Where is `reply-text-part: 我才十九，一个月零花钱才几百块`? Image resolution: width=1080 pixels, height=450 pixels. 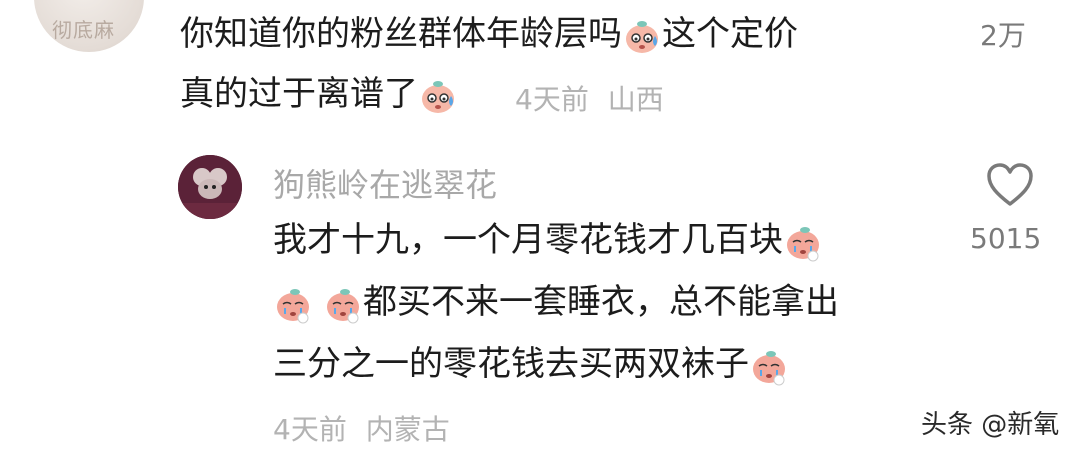
reply-text-part: 我才十九，一个月零花钱才几百块 is located at coordinates (528, 240).